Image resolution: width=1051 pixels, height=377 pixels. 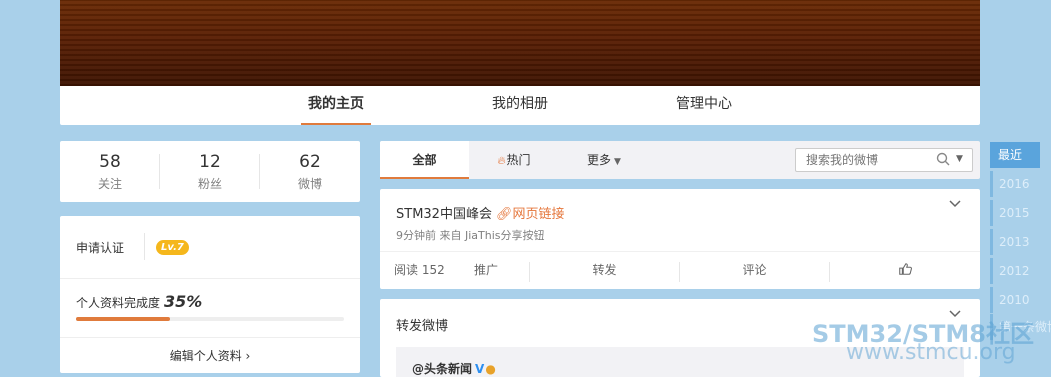 What do you see at coordinates (680, 160) in the screenshot?
I see `feed-filter-nav: 全部 🔥︎热门 更多▼ ▼` at bounding box center [680, 160].